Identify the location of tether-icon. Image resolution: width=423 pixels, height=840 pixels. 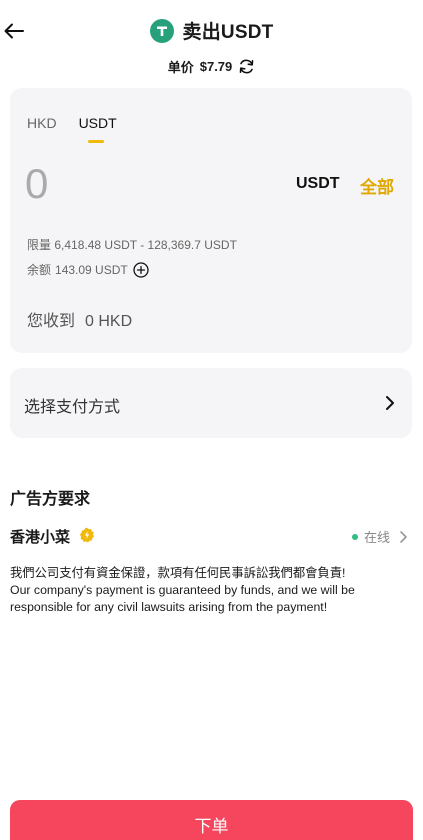
(161, 30).